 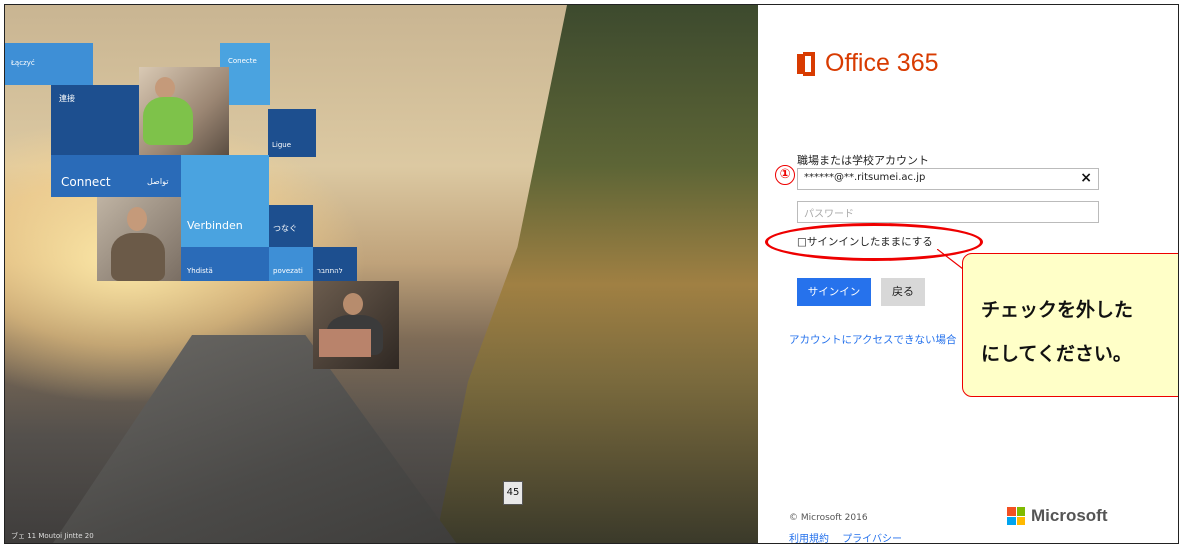 What do you see at coordinates (242, 61) in the screenshot?
I see `tile-label: Conecte` at bounding box center [242, 61].